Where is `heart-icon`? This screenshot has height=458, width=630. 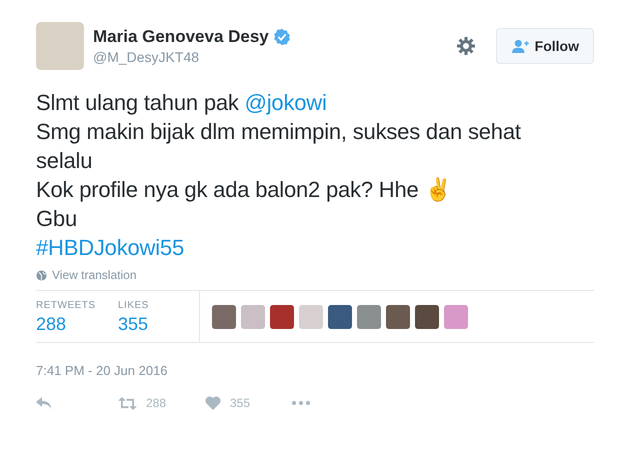
heart-icon is located at coordinates (213, 403).